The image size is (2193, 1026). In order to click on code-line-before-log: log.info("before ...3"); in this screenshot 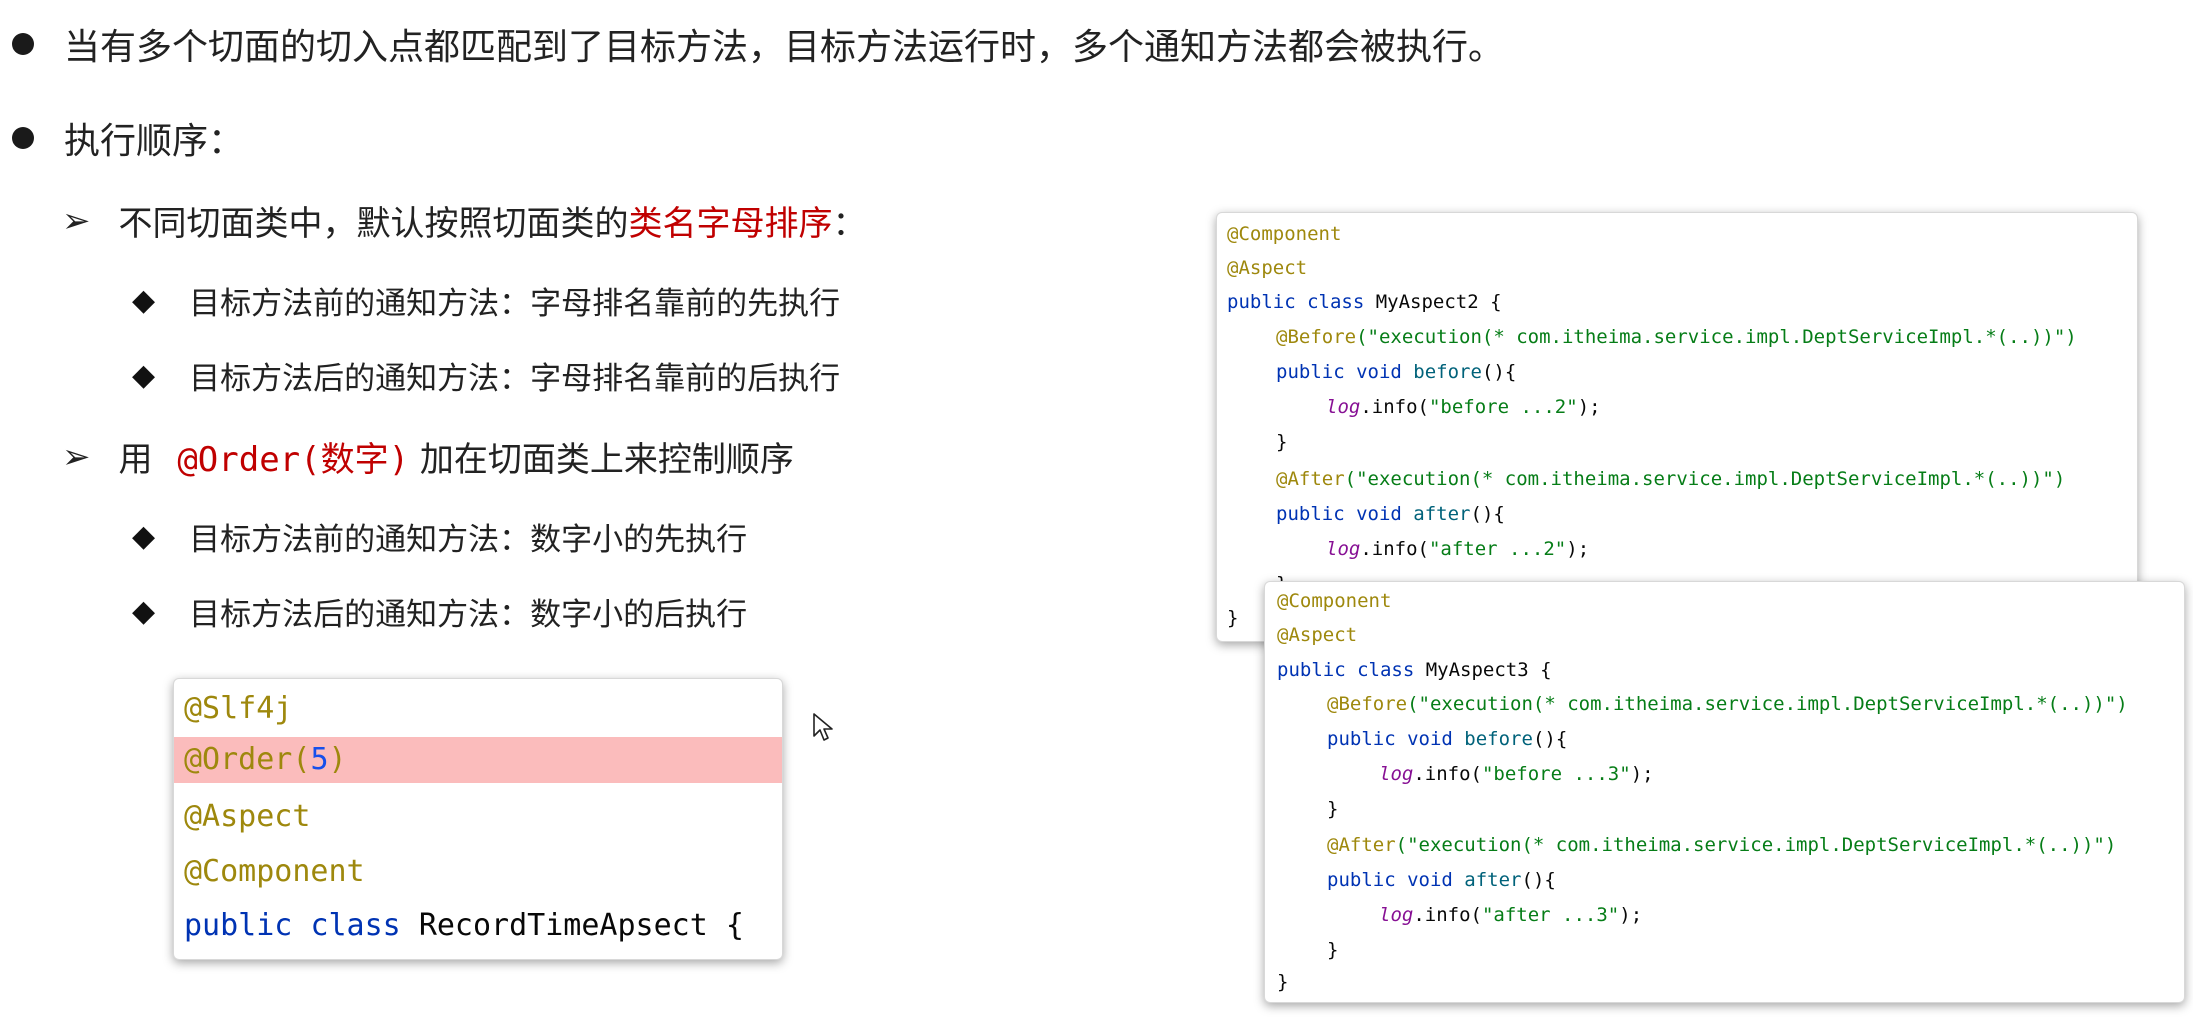, I will do `click(1516, 774)`.